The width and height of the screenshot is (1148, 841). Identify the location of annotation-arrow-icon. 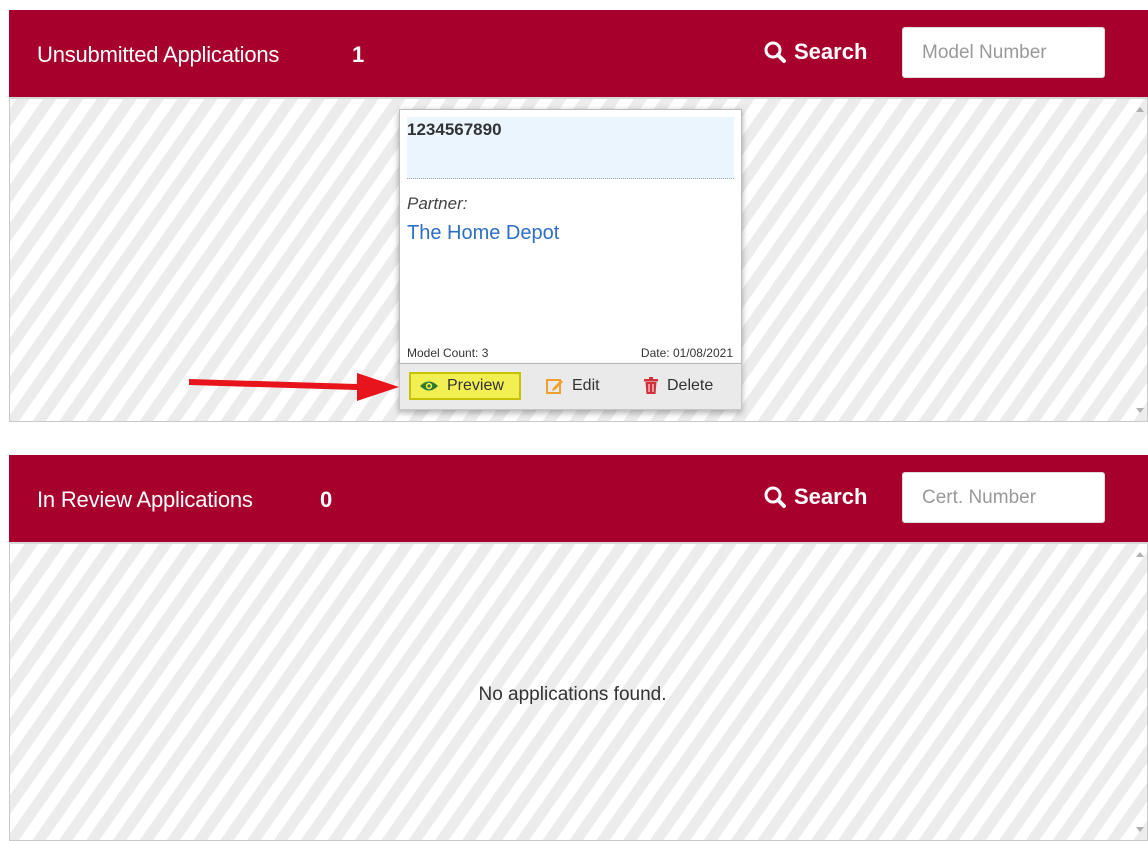
(294, 387).